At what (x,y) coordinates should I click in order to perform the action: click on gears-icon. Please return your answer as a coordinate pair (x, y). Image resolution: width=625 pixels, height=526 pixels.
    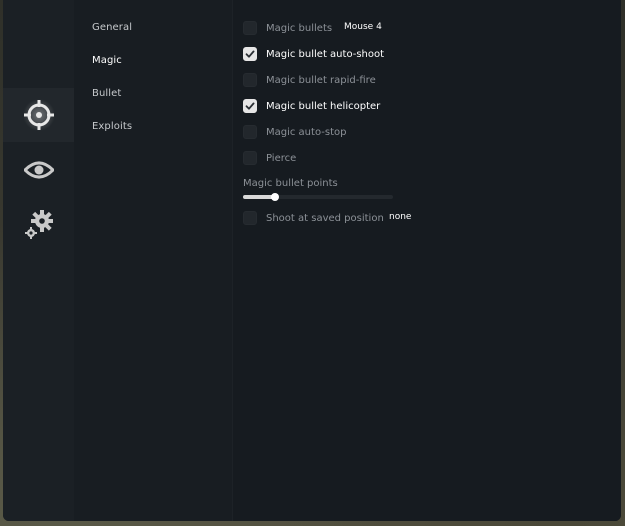
    Looking at the image, I should click on (38, 224).